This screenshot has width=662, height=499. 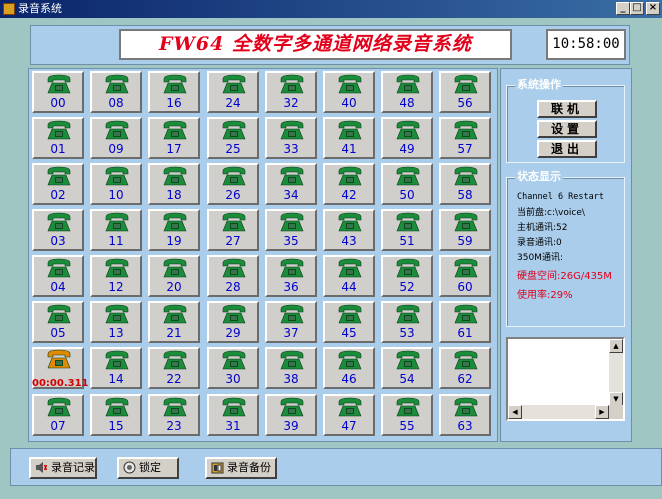 What do you see at coordinates (349, 276) in the screenshot?
I see `channel-tile-44: 44` at bounding box center [349, 276].